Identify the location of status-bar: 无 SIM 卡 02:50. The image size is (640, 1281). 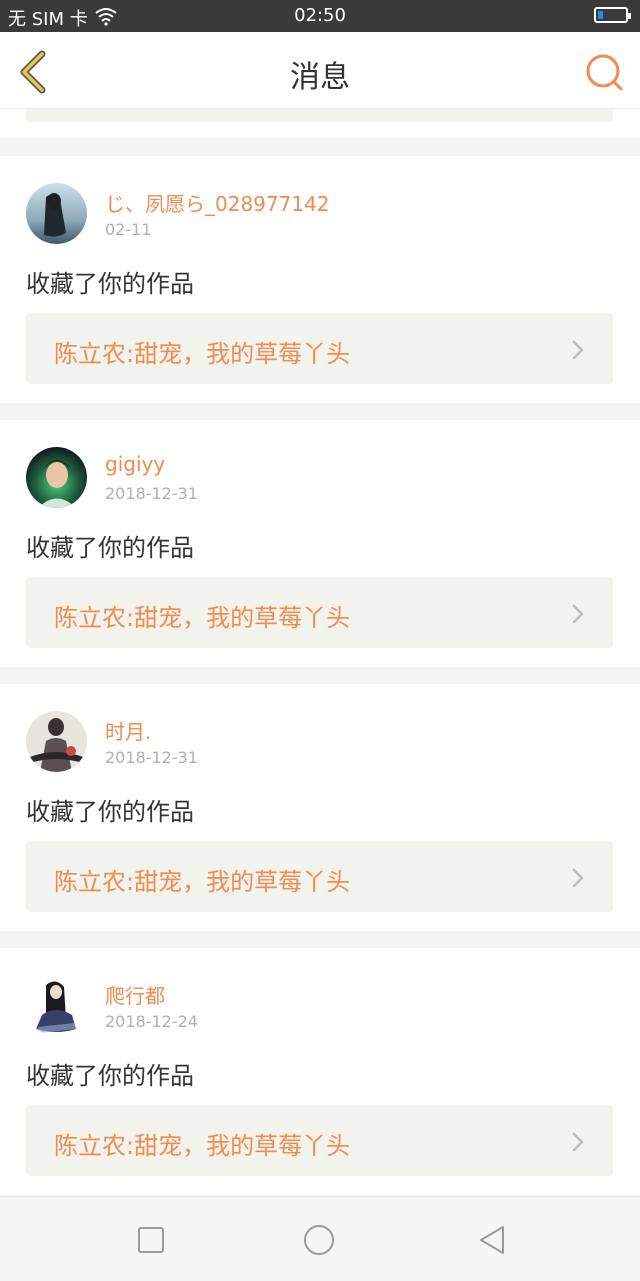
(320, 16).